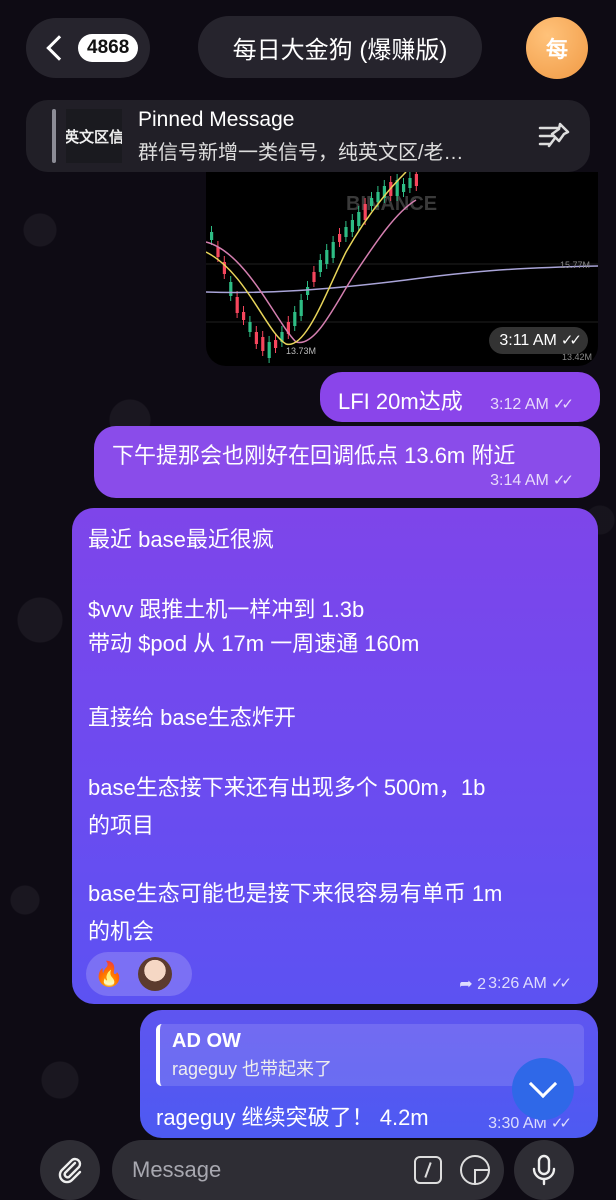 The height and width of the screenshot is (1200, 616). What do you see at coordinates (340, 47) in the screenshot?
I see `chat-title: 每日大金狗 (爆赚版)` at bounding box center [340, 47].